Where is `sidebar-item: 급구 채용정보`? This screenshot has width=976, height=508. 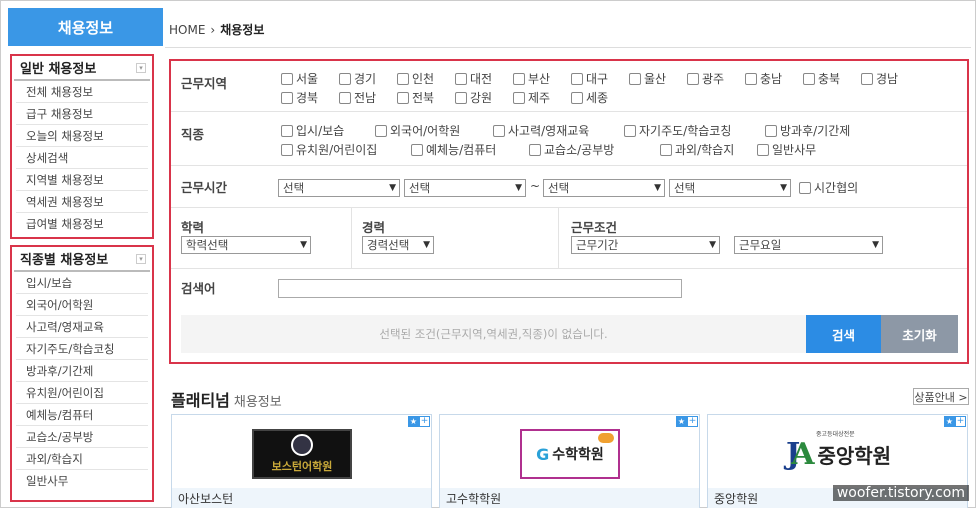 sidebar-item: 급구 채용정보 is located at coordinates (82, 114).